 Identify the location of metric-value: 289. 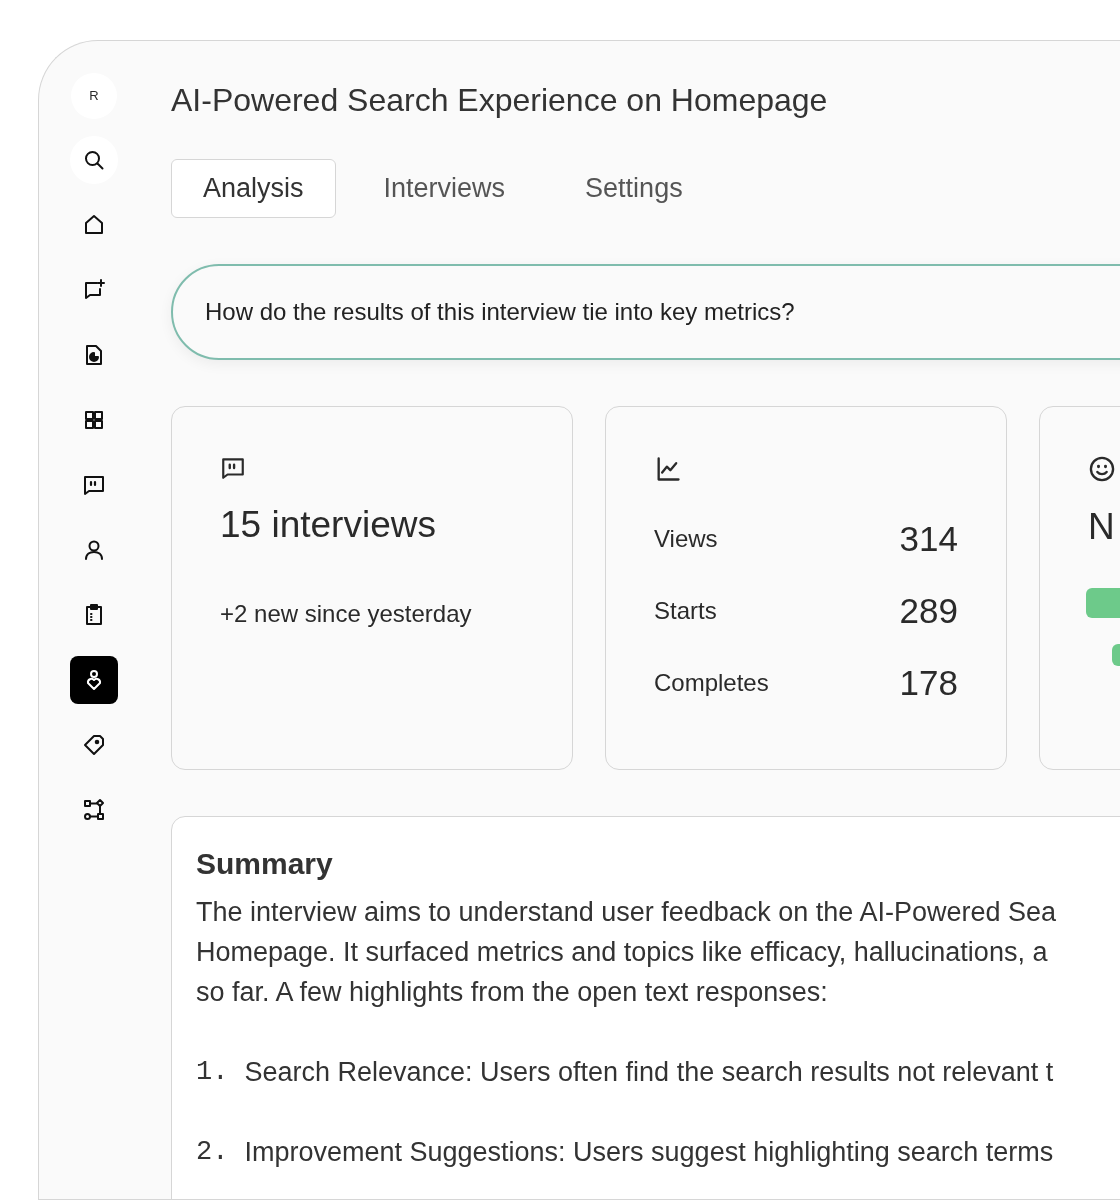
(928, 610).